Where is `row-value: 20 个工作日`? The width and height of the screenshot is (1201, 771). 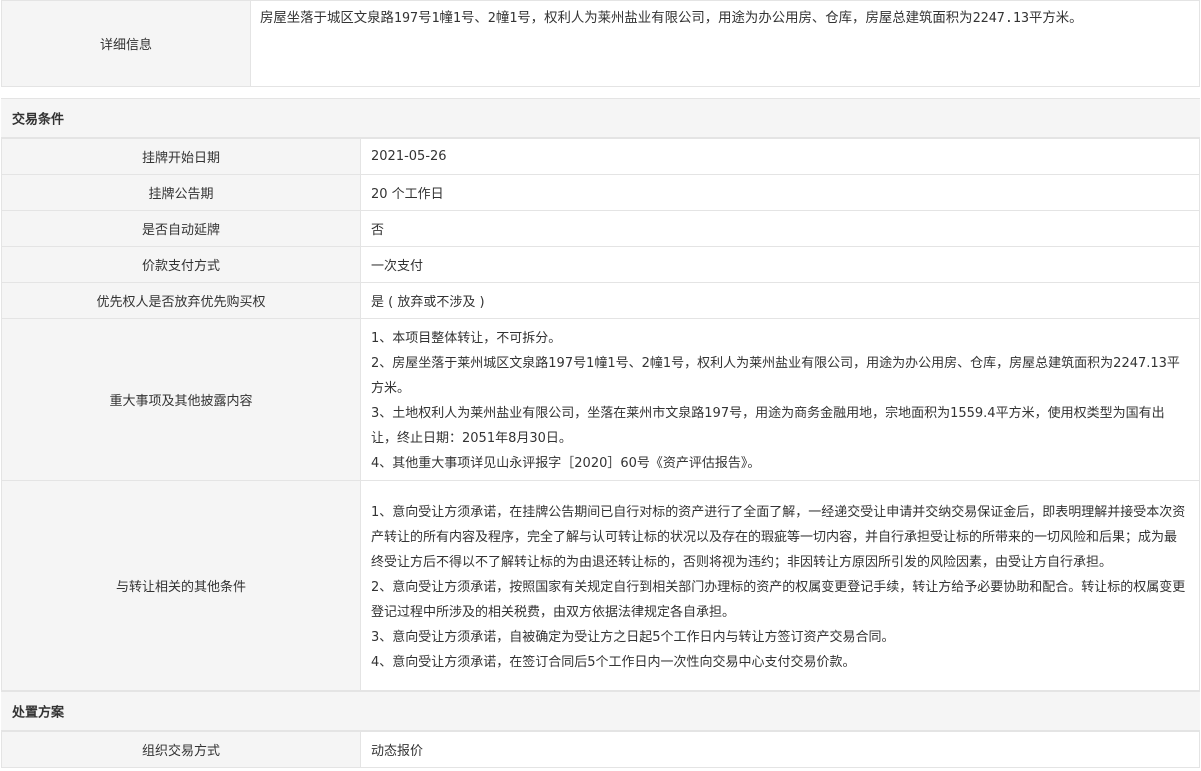
row-value: 20 个工作日 is located at coordinates (780, 192).